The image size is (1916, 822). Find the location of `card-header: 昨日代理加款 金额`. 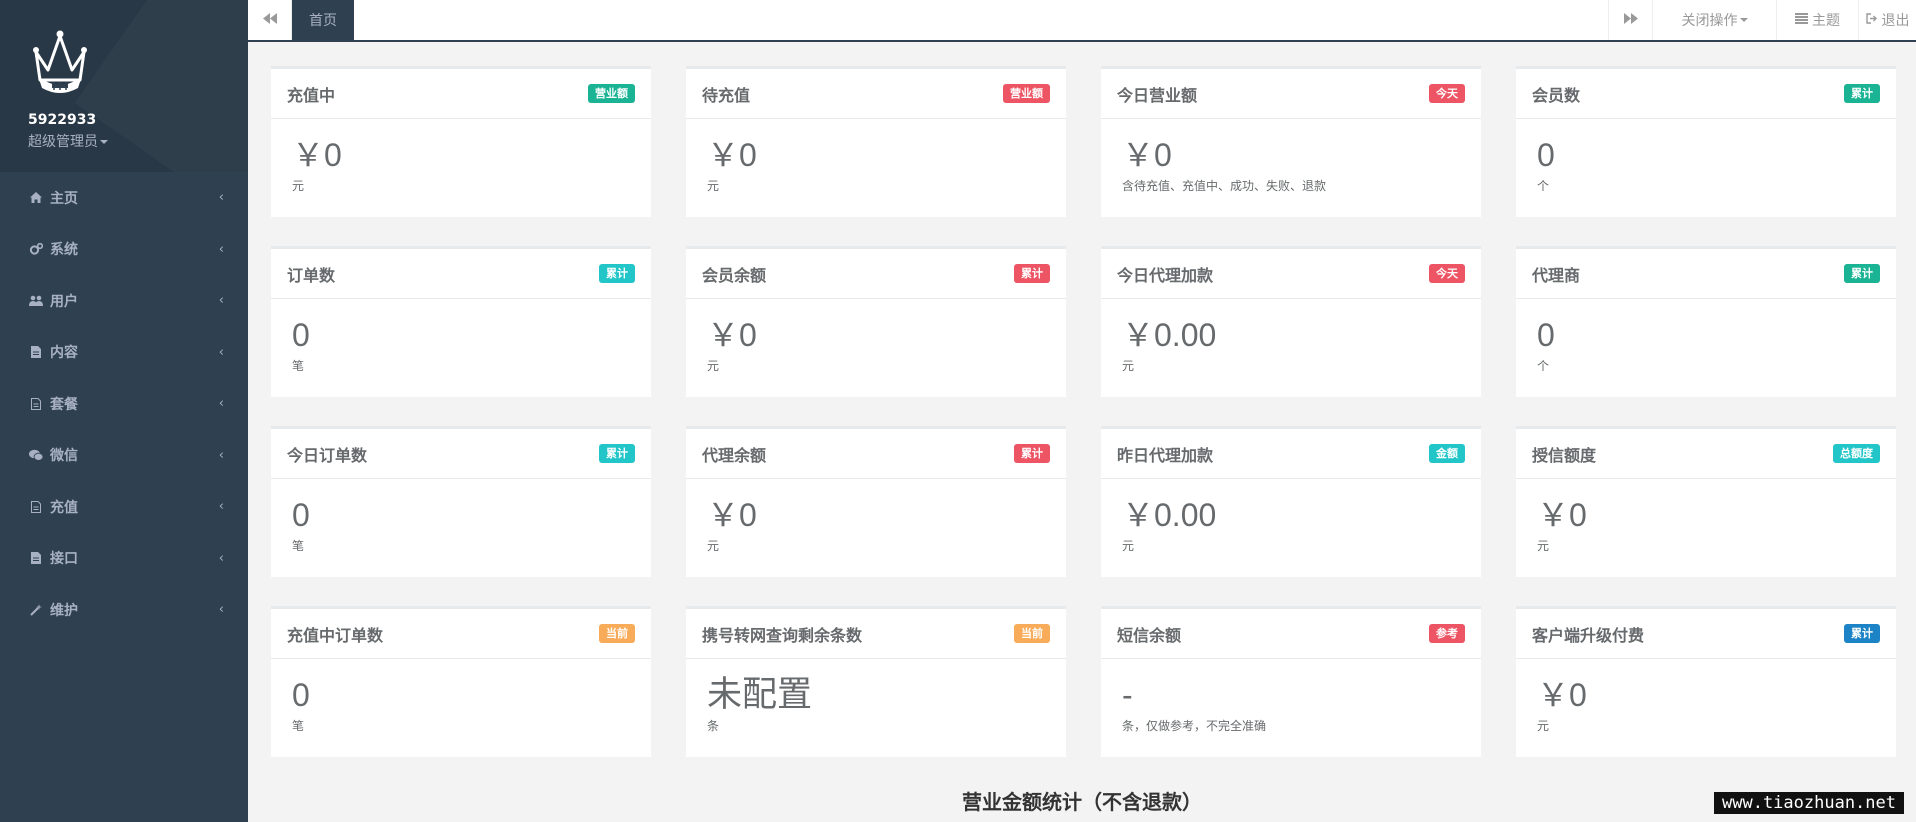

card-header: 昨日代理加款 金额 is located at coordinates (1291, 454).